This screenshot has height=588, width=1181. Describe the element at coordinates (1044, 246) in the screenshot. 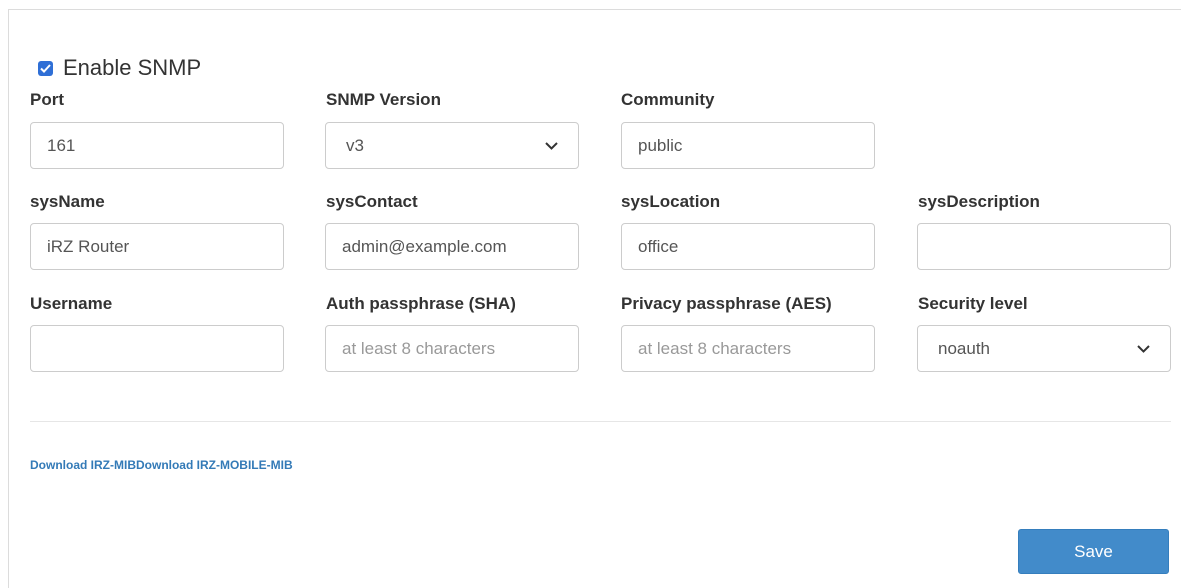

I see `sysdescription-input` at that location.